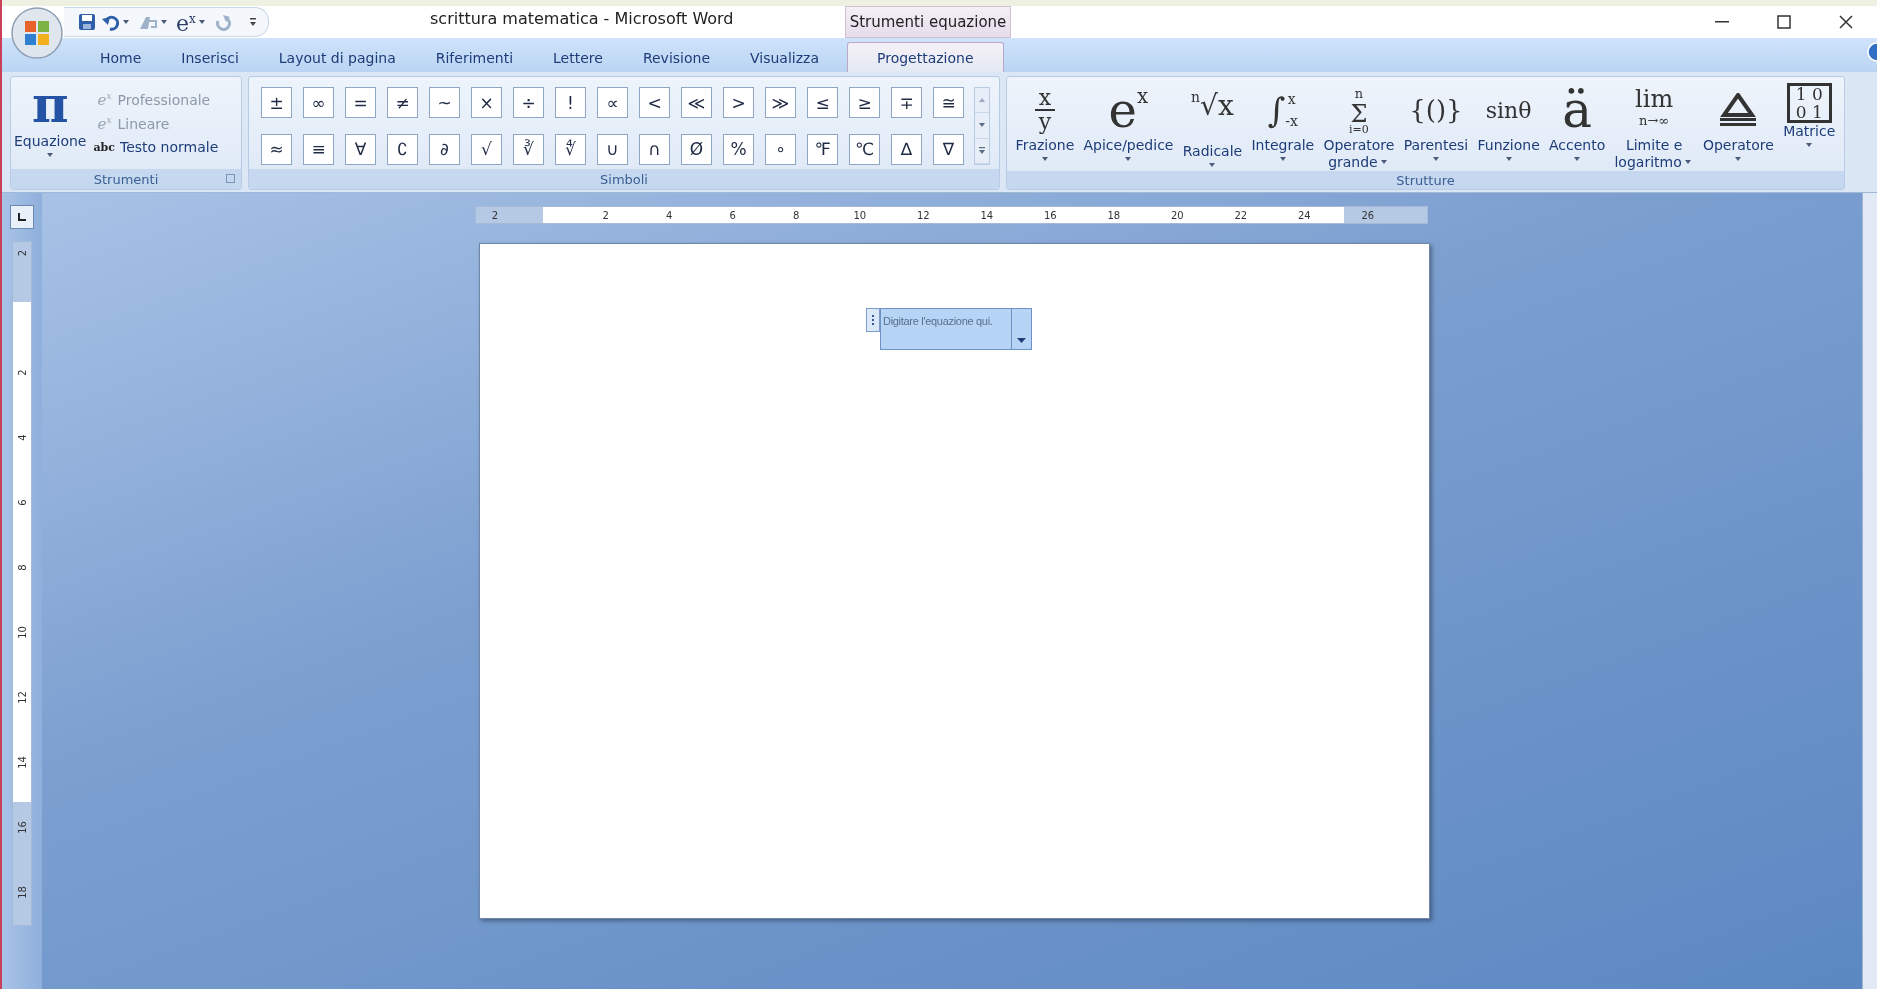  I want to click on symbol-button: ~, so click(444, 102).